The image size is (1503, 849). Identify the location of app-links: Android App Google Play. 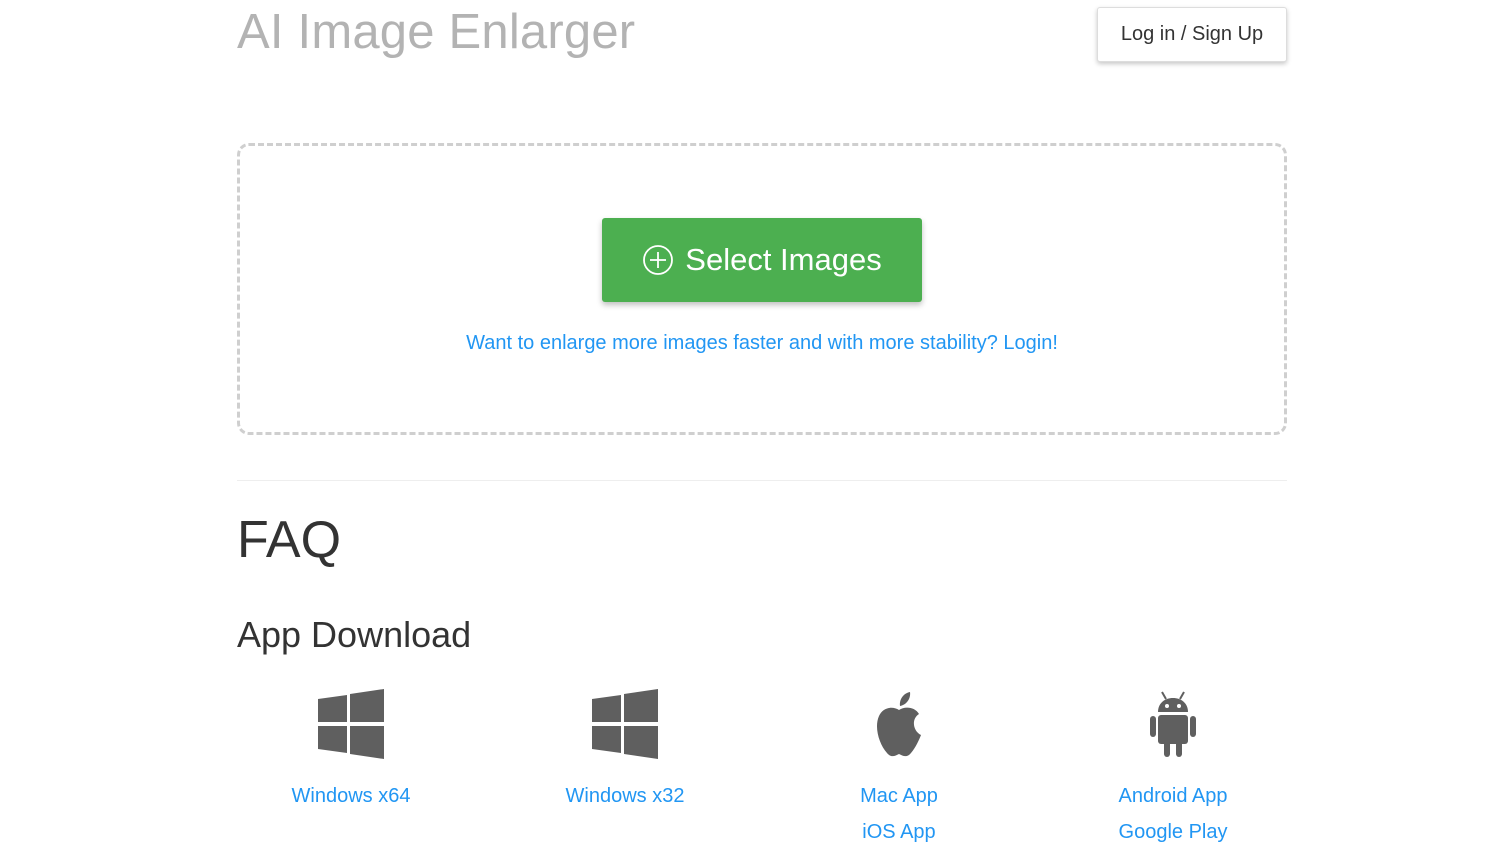
(1173, 813).